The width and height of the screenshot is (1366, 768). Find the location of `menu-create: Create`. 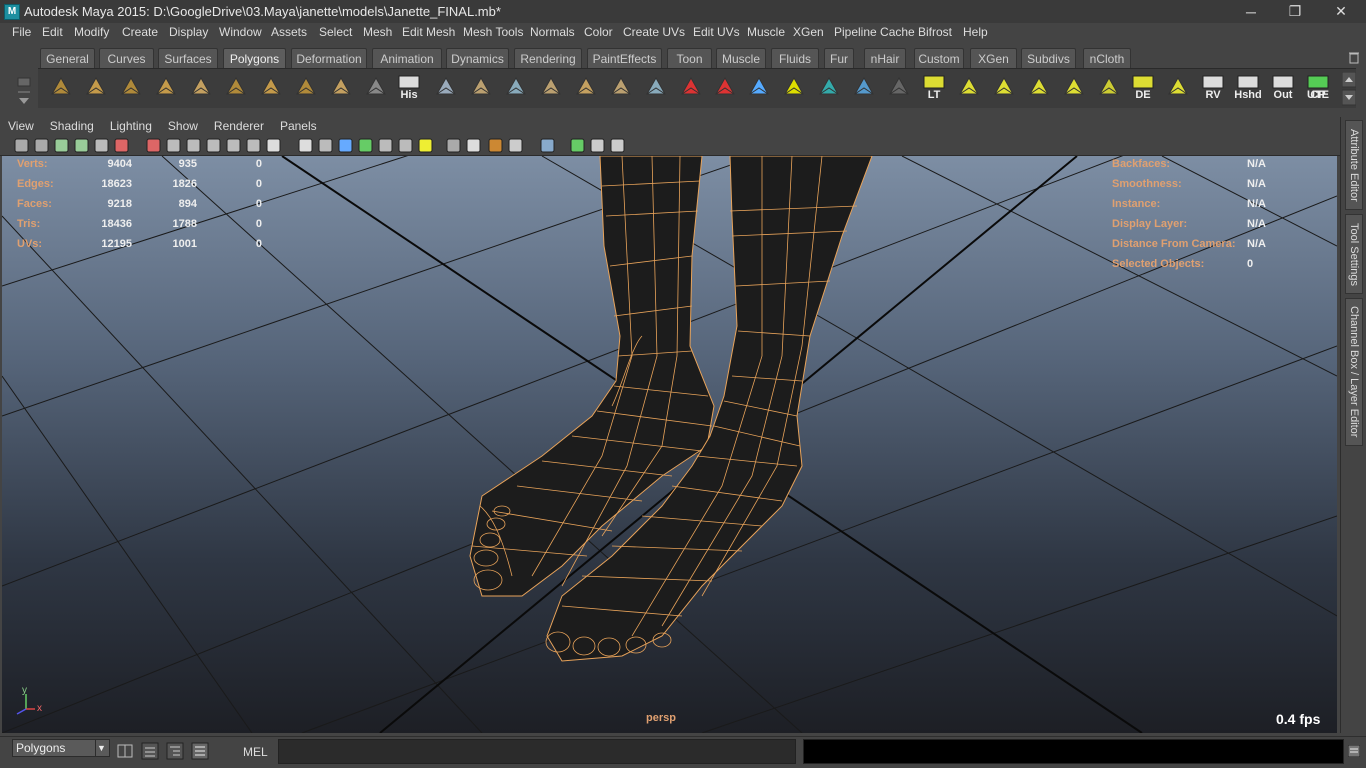

menu-create: Create is located at coordinates (140, 32).